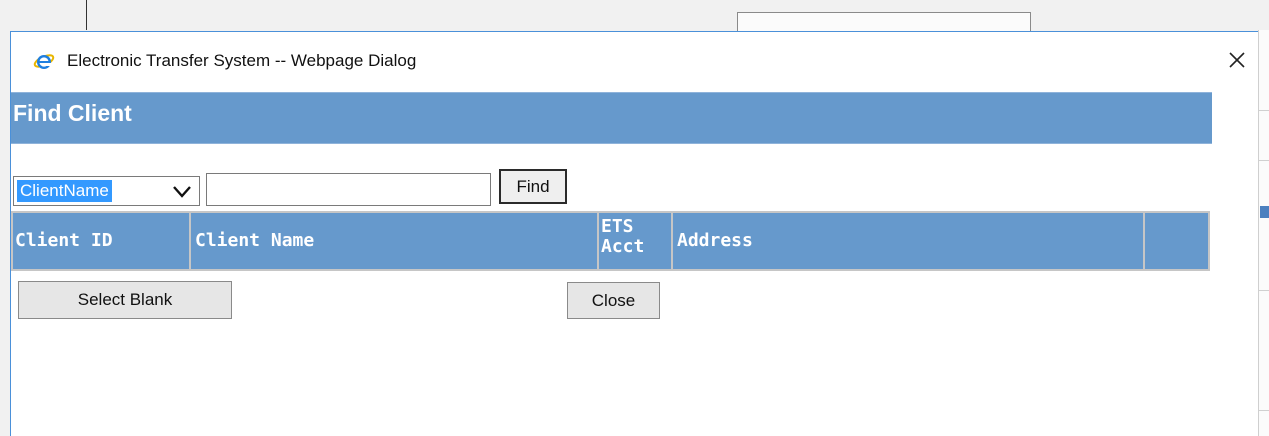 This screenshot has height=436, width=1269. I want to click on column-label: Client Name, so click(255, 240).